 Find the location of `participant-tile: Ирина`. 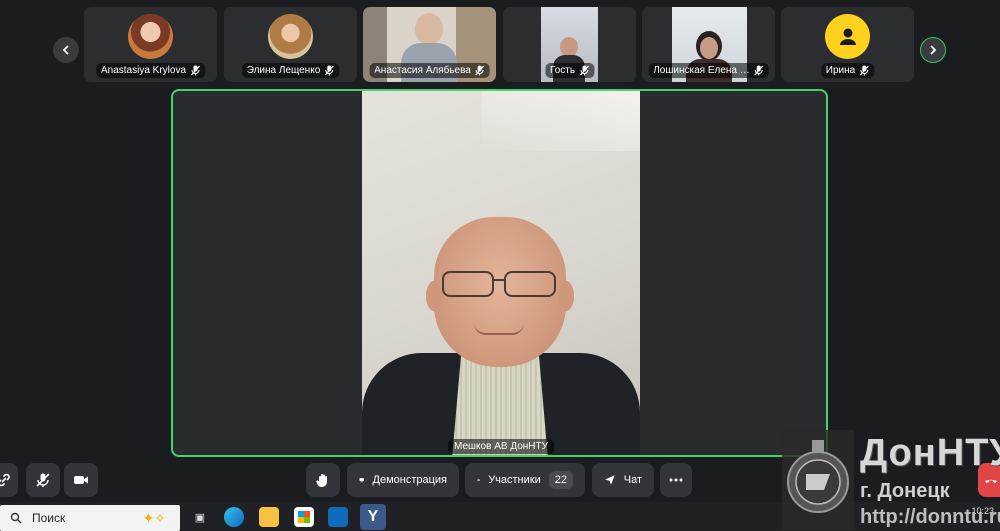

participant-tile: Ирина is located at coordinates (847, 44).